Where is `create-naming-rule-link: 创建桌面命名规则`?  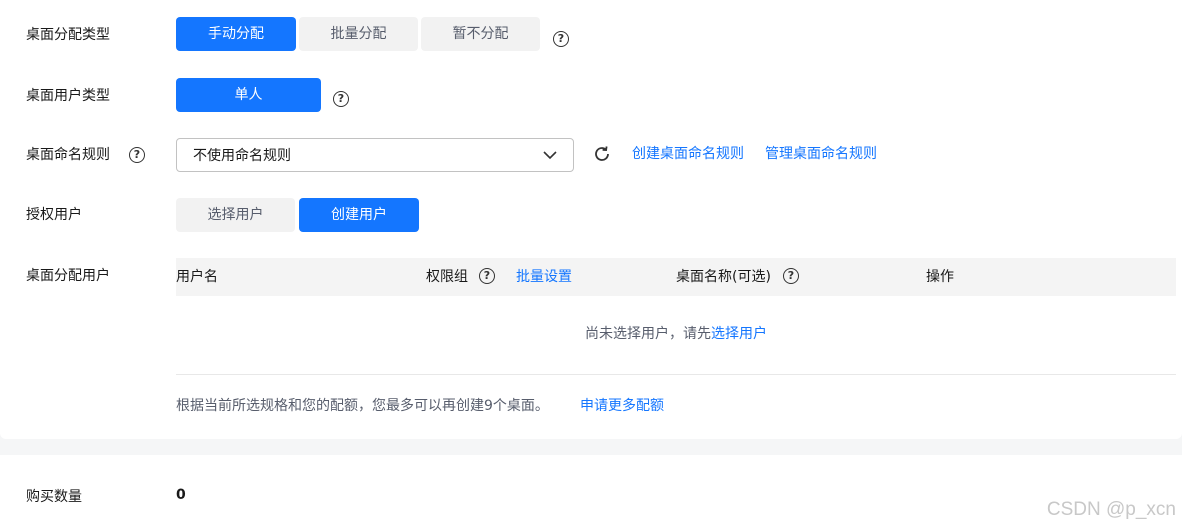 create-naming-rule-link: 创建桌面命名规则 is located at coordinates (688, 154).